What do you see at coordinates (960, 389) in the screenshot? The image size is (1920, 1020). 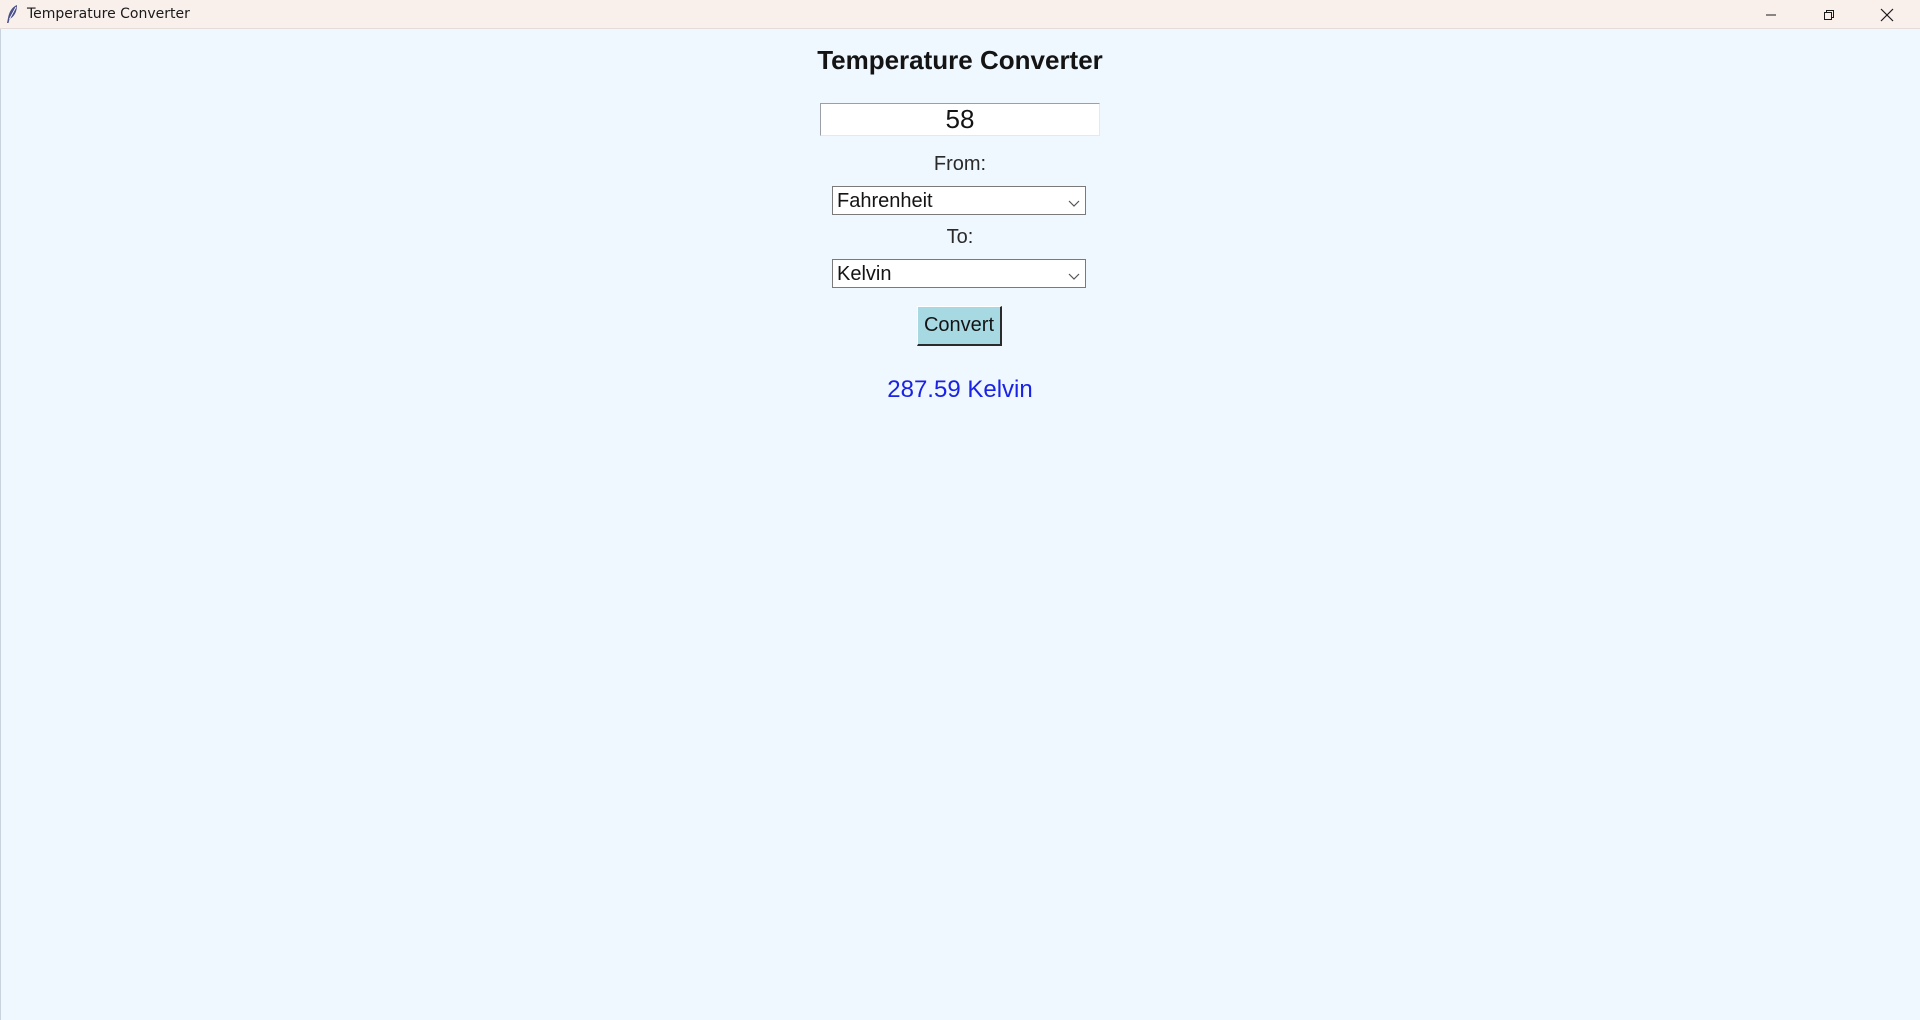 I see `conversion-result: 287.59 Kelvin` at bounding box center [960, 389].